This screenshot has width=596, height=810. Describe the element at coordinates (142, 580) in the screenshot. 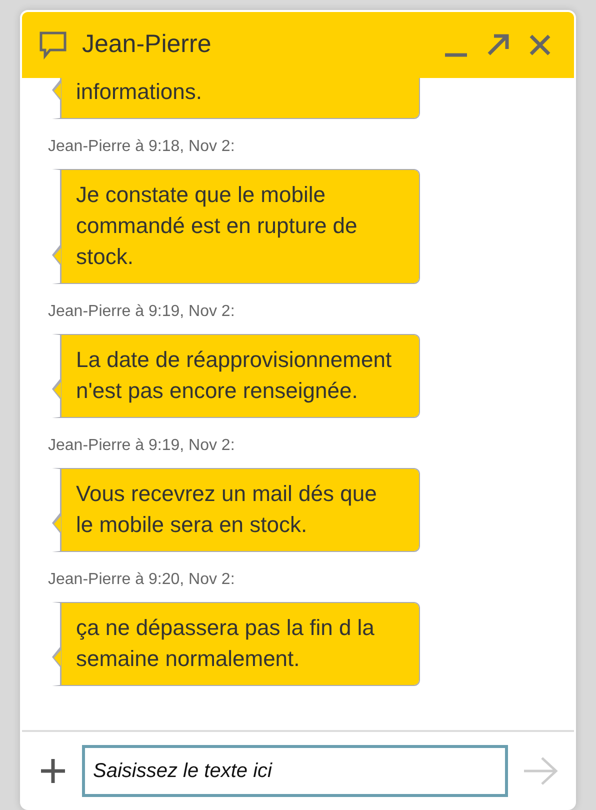

I see `message-timestamp: Jean-Pierre à 9:20, Nov 2:` at that location.